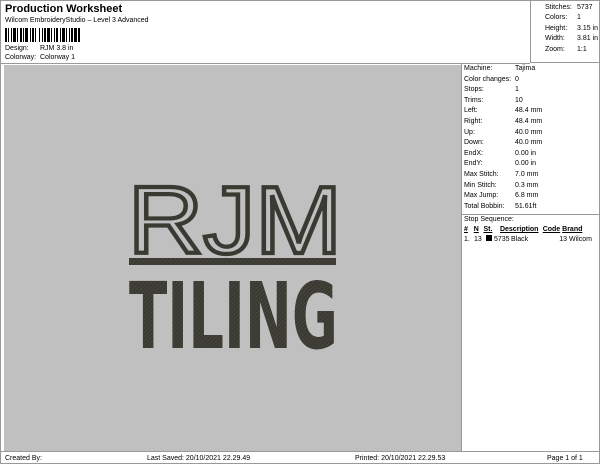 This screenshot has width=600, height=464. I want to click on machine-info-row: Left: 48.4 mm, so click(531, 111).